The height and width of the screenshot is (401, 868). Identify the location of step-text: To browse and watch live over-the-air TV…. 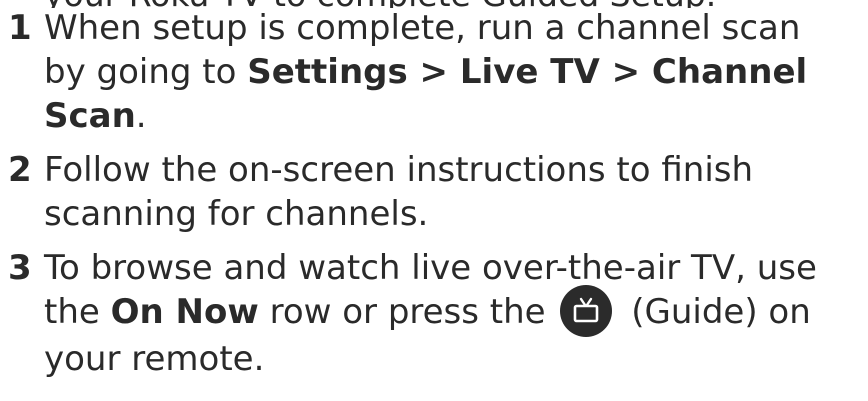
(430, 268).